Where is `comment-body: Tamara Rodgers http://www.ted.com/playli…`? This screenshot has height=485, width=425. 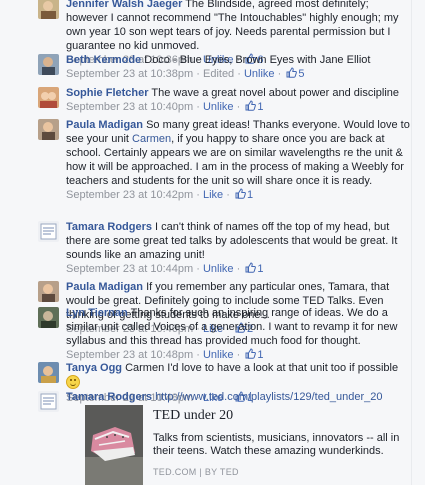 comment-body: Tamara Rodgers http://www.ted.com/playli… is located at coordinates (238, 397).